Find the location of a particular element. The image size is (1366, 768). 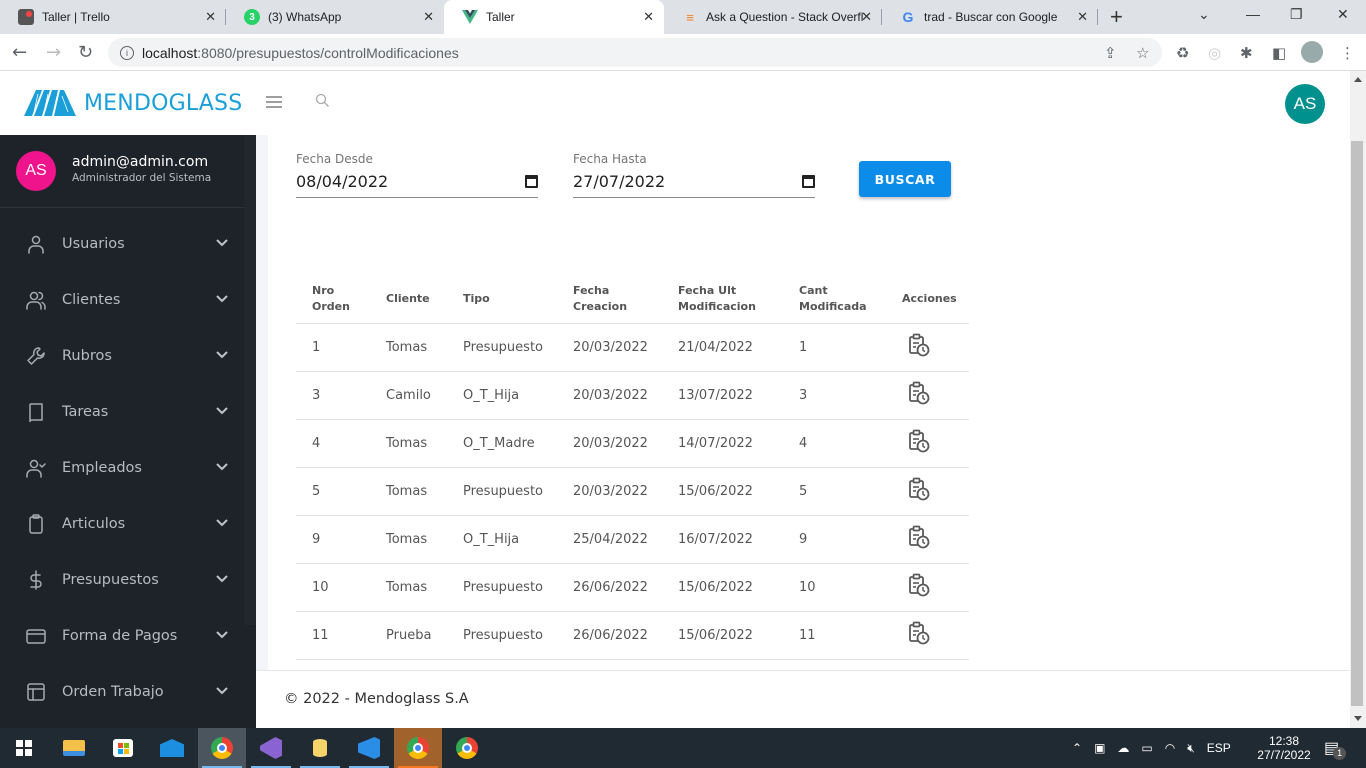

reload-button: ↻ is located at coordinates (85, 52).